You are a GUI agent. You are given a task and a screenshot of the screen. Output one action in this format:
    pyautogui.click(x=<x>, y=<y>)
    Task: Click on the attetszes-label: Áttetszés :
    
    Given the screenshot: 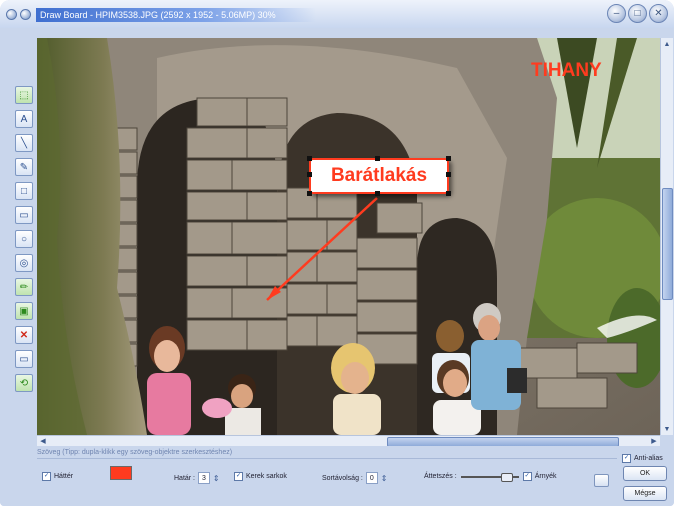 What is the action you would take?
    pyautogui.click(x=440, y=476)
    